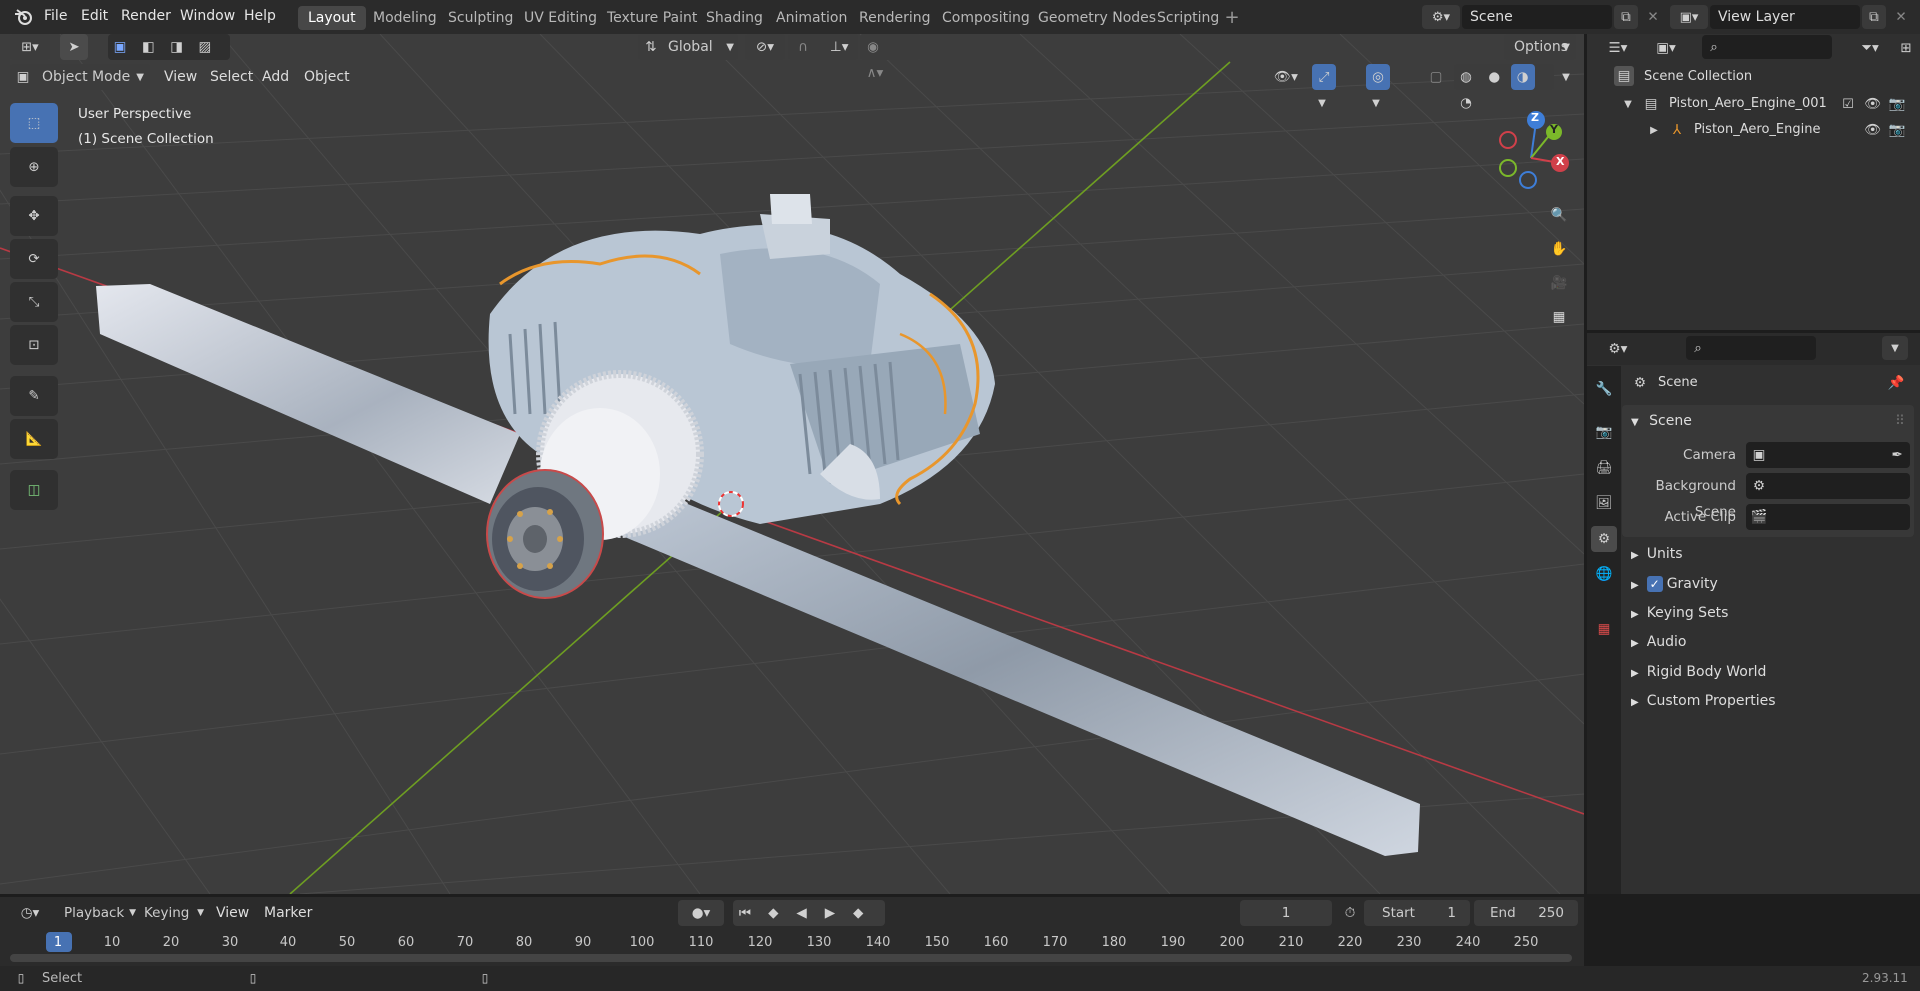 The width and height of the screenshot is (1920, 991). I want to click on subtract-selection-icon: ◨, so click(177, 47).